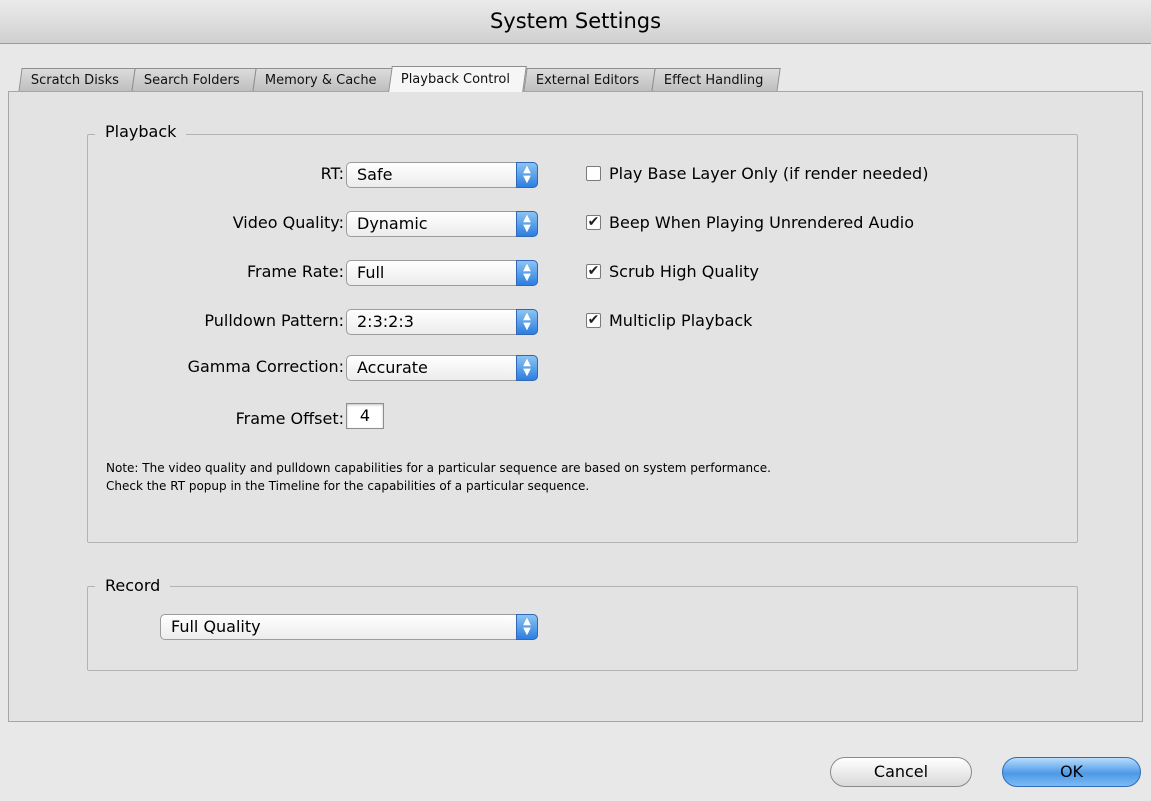  What do you see at coordinates (365, 416) in the screenshot?
I see `frame-offset-field: 4` at bounding box center [365, 416].